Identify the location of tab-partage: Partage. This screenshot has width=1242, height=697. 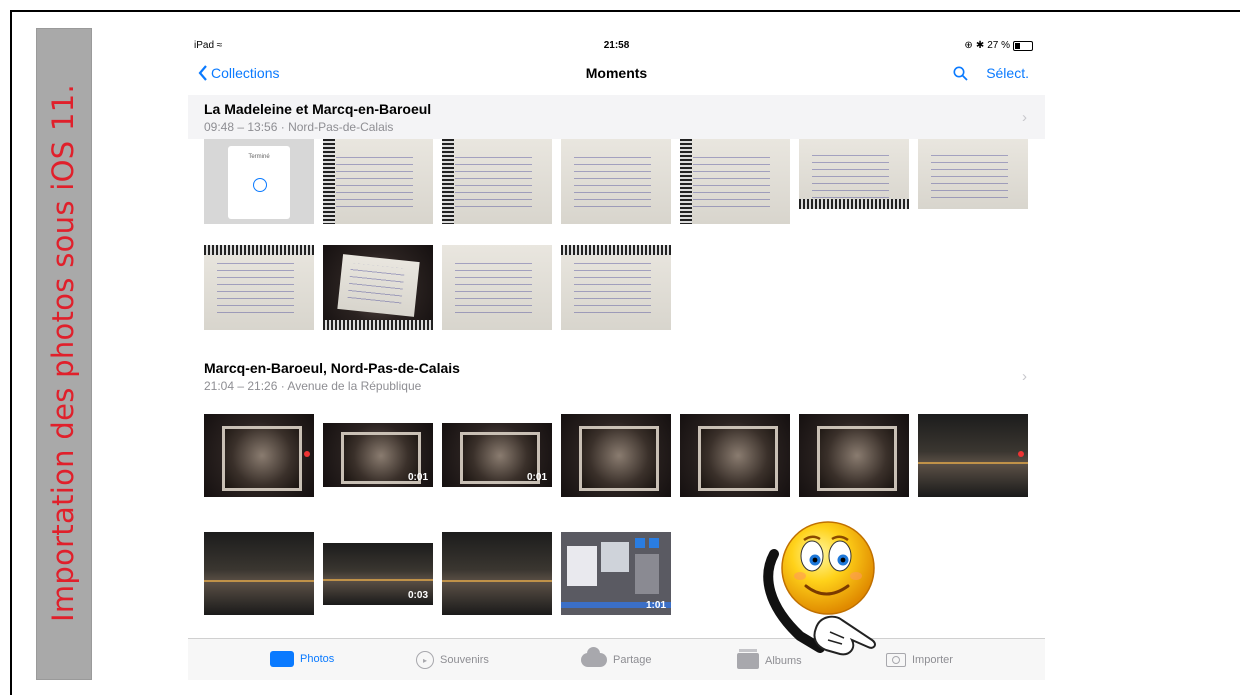
(616, 657).